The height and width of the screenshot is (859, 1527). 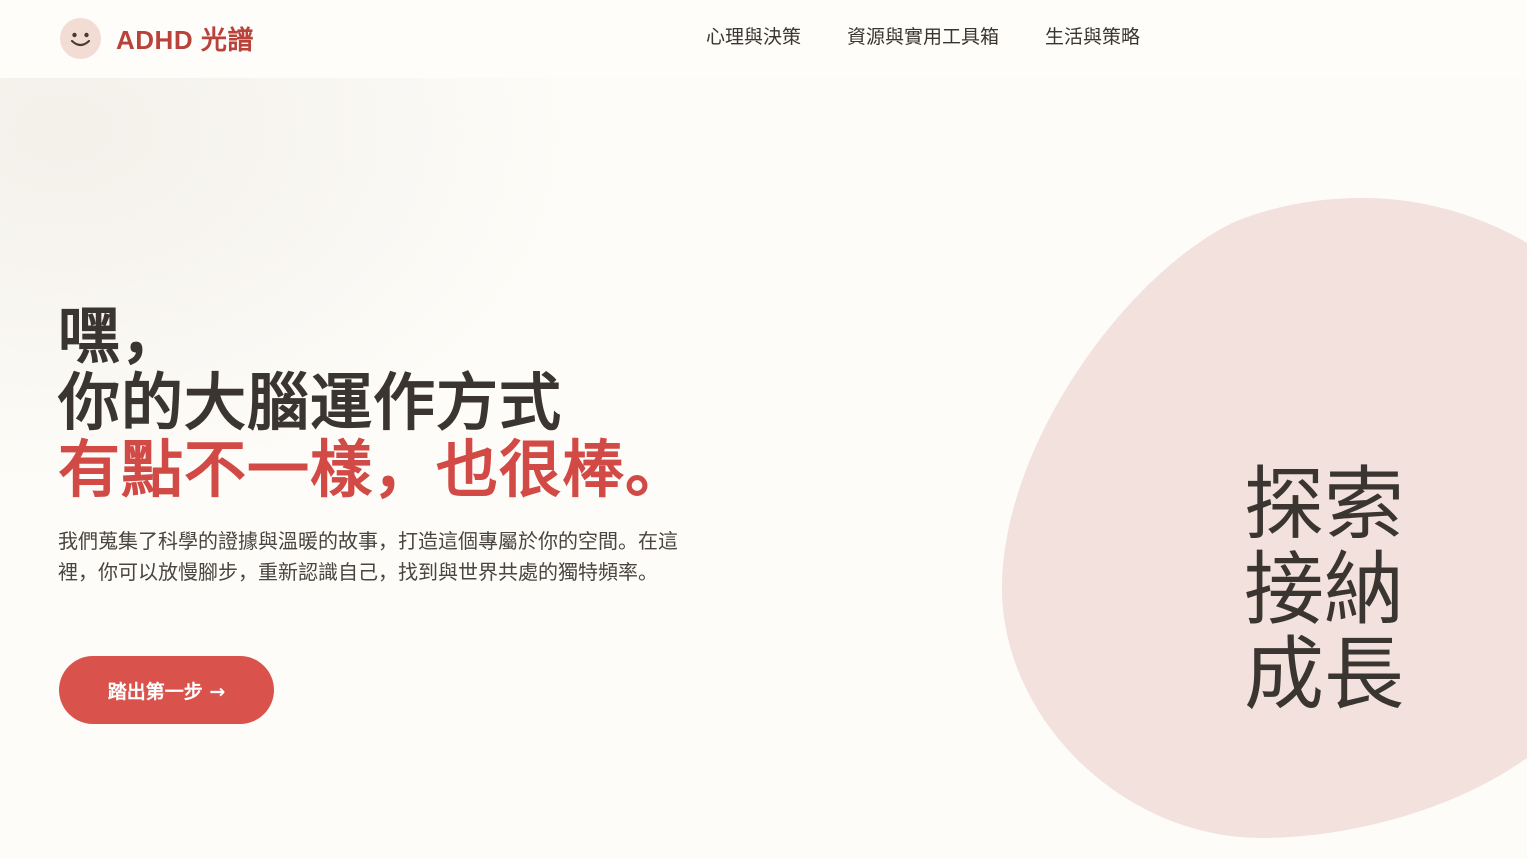 What do you see at coordinates (166, 690) in the screenshot?
I see `first-step-button: 踏出第一步 →` at bounding box center [166, 690].